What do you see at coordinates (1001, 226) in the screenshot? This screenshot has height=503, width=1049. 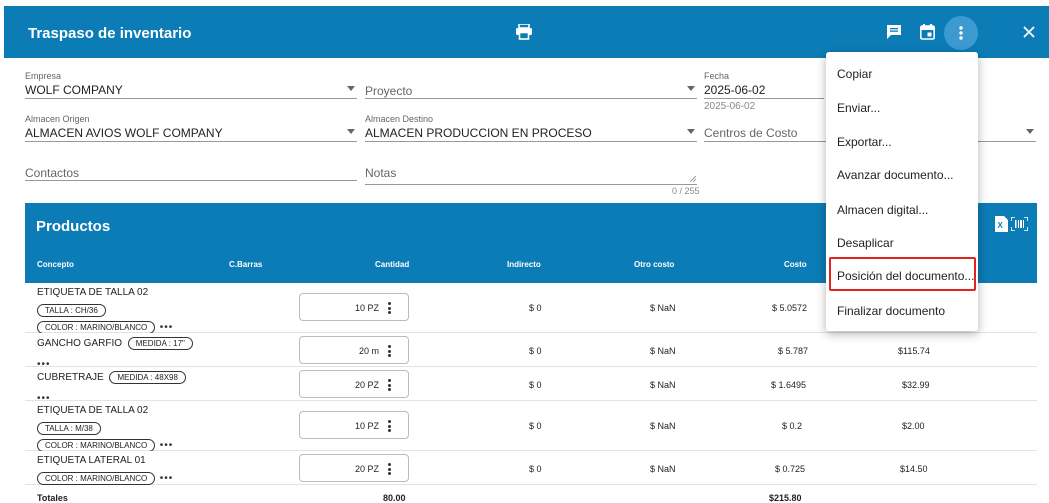 I see `excel-icon: X` at bounding box center [1001, 226].